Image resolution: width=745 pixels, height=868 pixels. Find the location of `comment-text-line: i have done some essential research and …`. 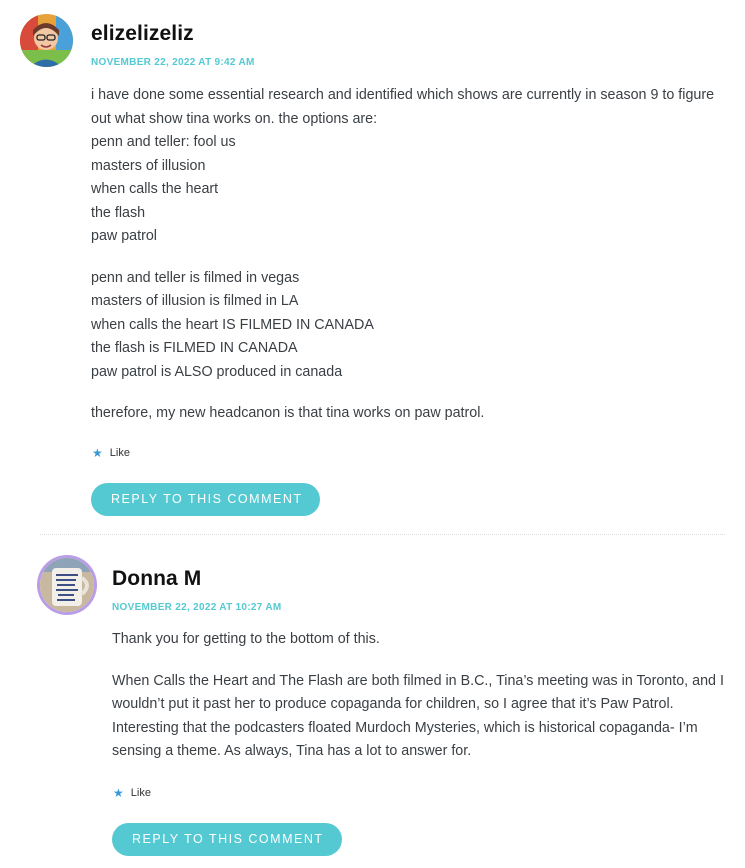

comment-text-line: i have done some essential research and … is located at coordinates (403, 107).